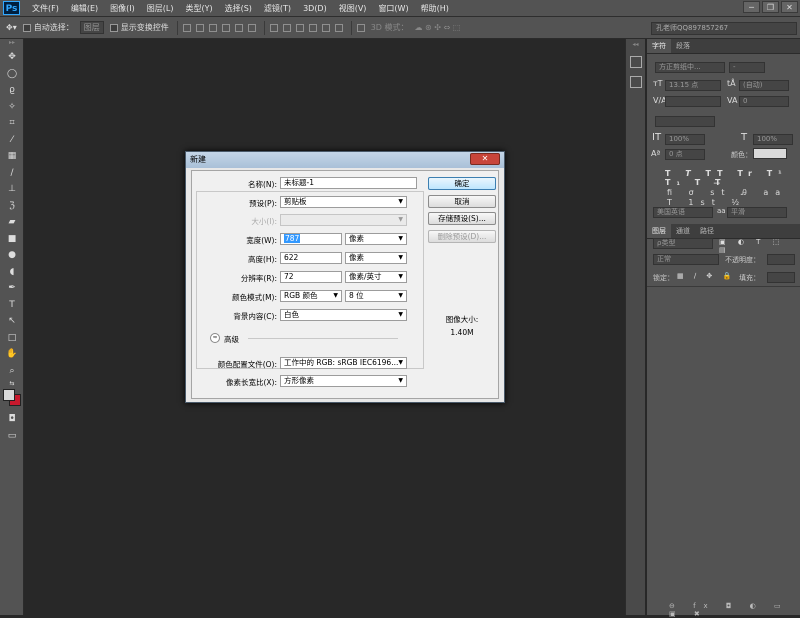  I want to click on fill-field, so click(781, 277).